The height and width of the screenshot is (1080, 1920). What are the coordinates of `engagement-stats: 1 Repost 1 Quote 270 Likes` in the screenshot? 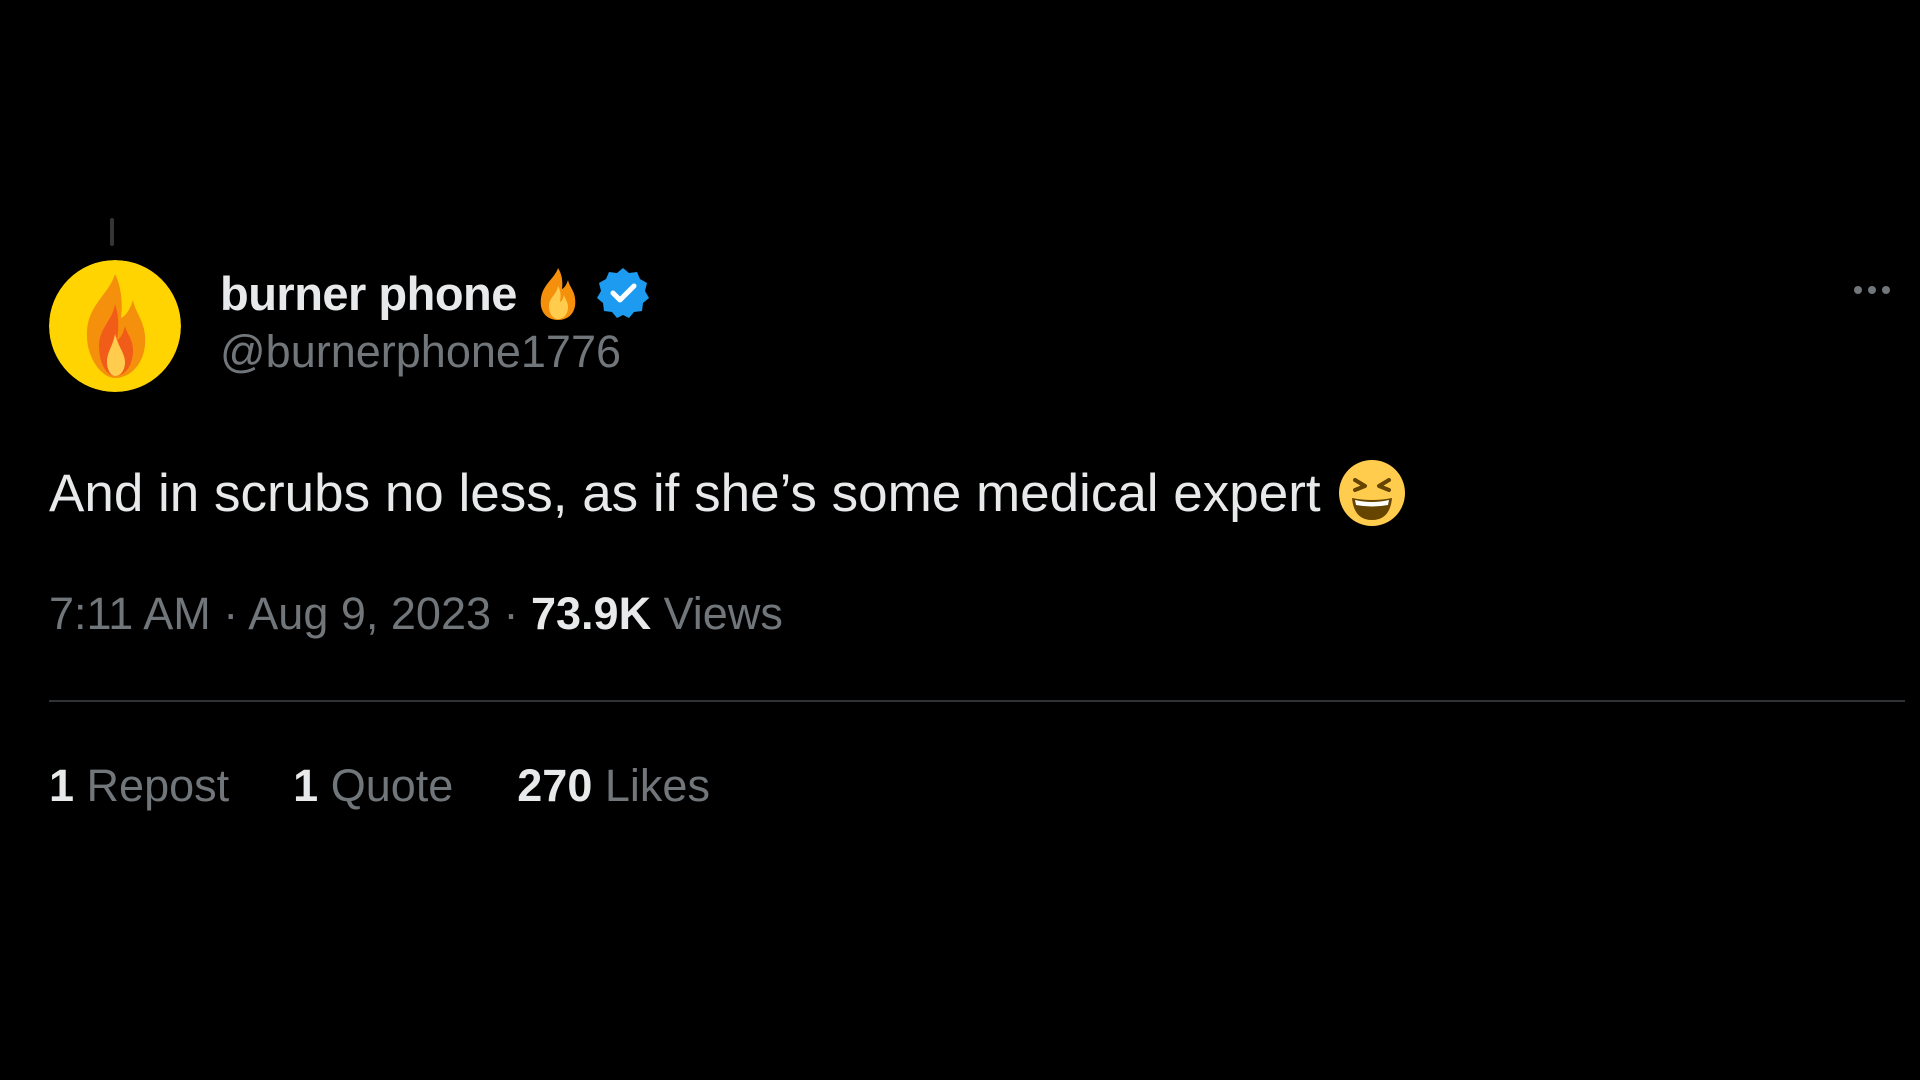 It's located at (379, 786).